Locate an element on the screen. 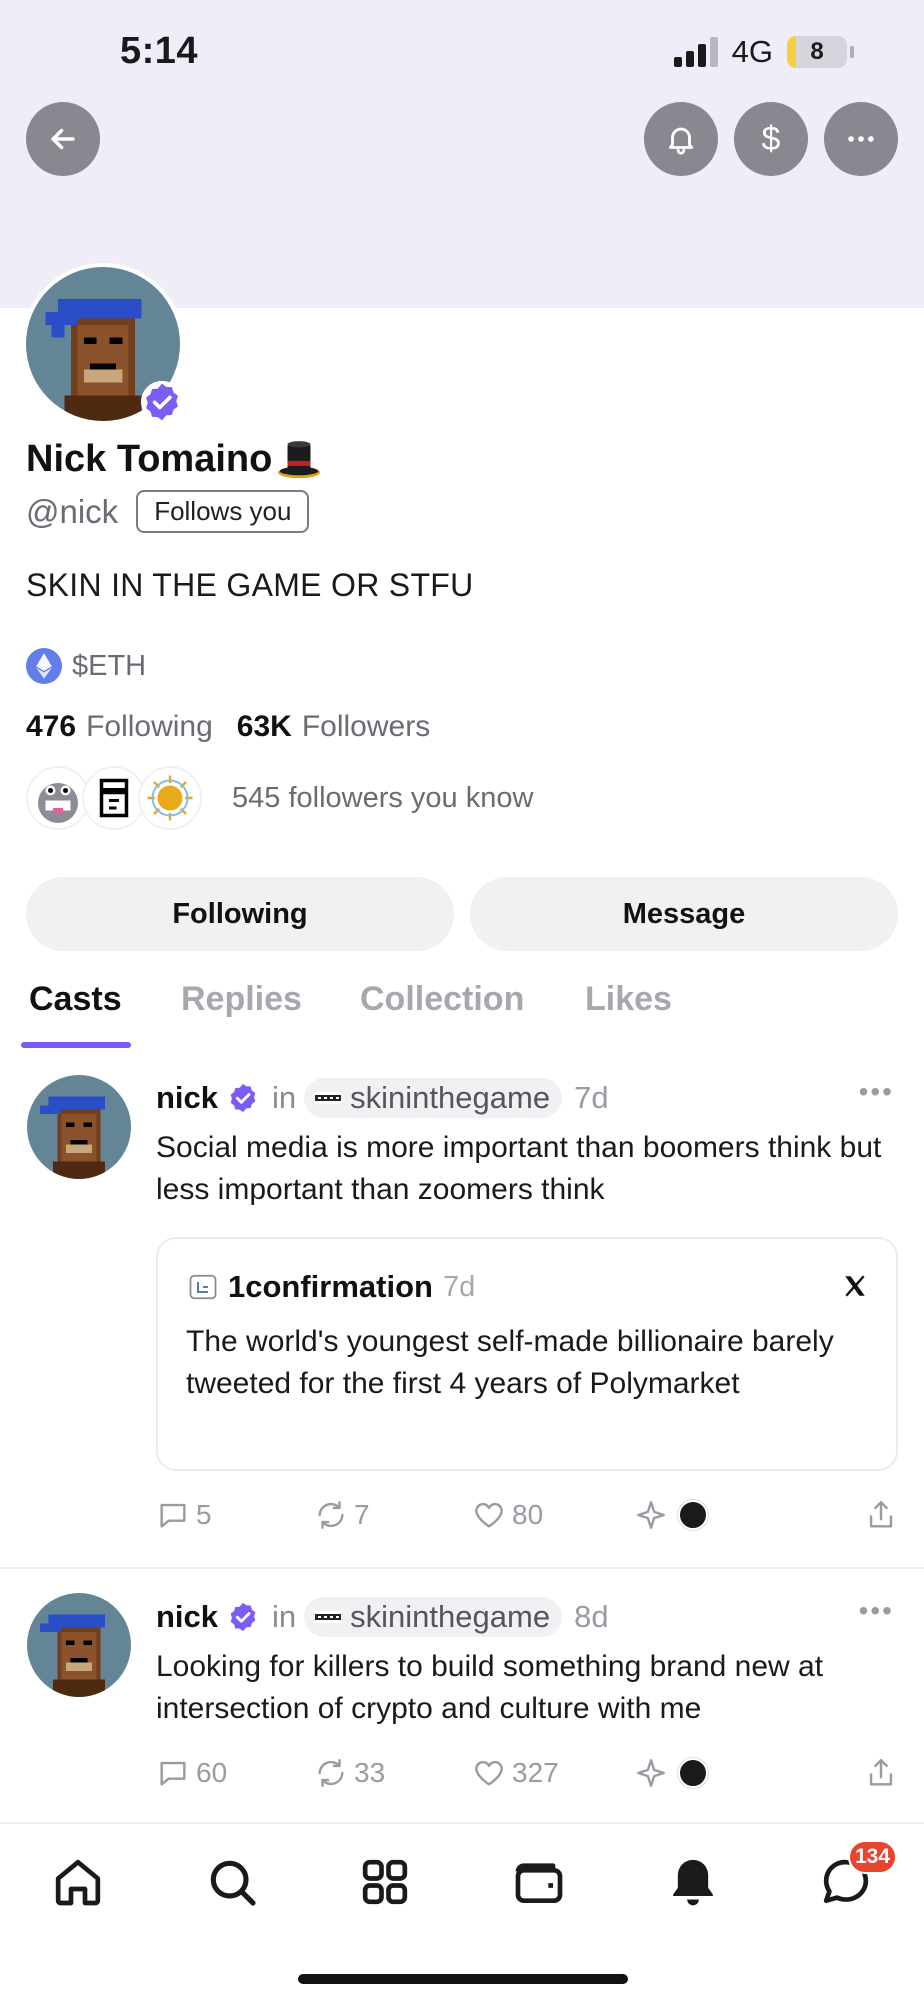 Image resolution: width=924 pixels, height=2000 pixels. known-followers-row: 545 followers you know is located at coordinates (279, 798).